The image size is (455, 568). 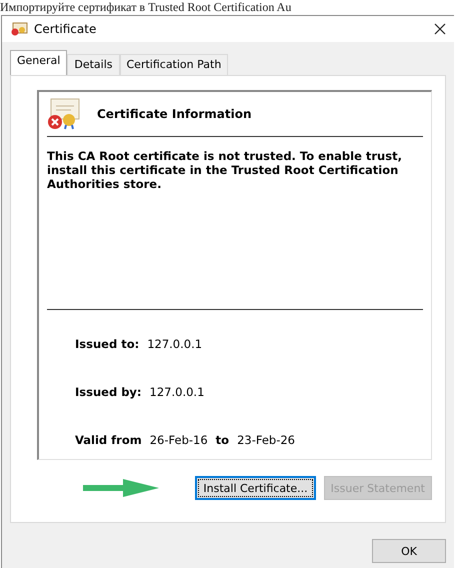 I want to click on ok-button: OK, so click(x=409, y=551).